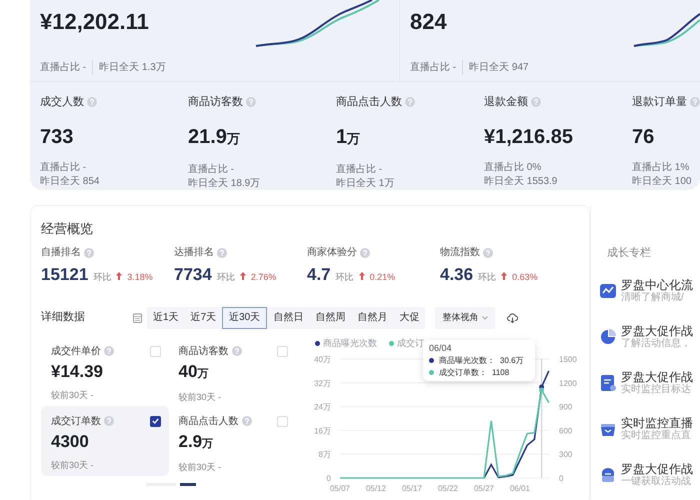 Image resolution: width=700 pixels, height=500 pixels. What do you see at coordinates (95, 22) in the screenshot?
I see `metric-value: ¥12,202.11` at bounding box center [95, 22].